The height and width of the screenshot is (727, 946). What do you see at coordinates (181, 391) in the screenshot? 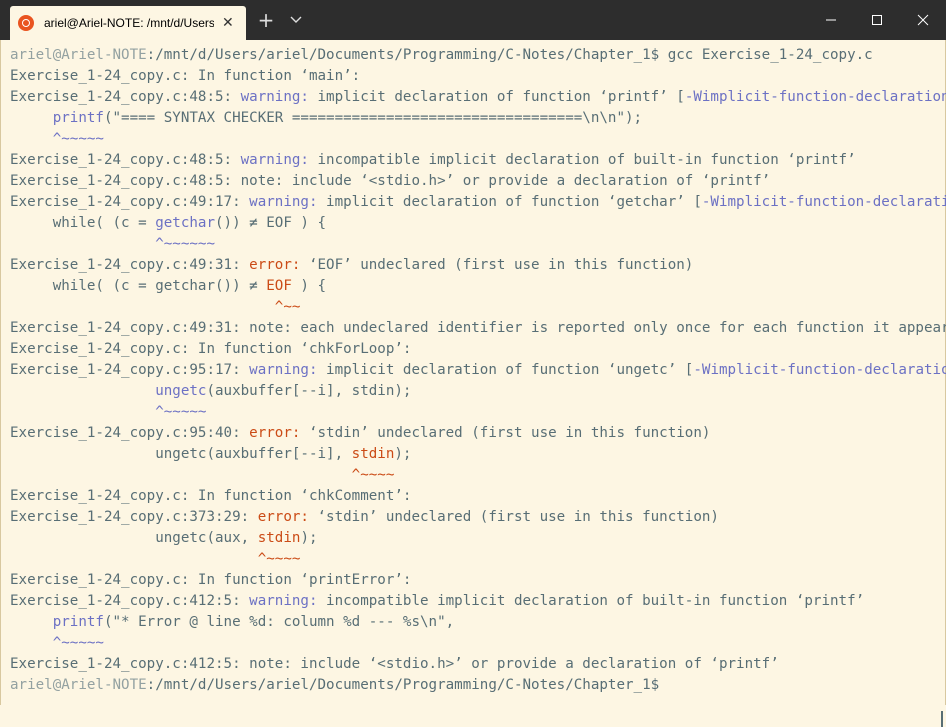
I see `terminal-text-segment: ungetc` at bounding box center [181, 391].